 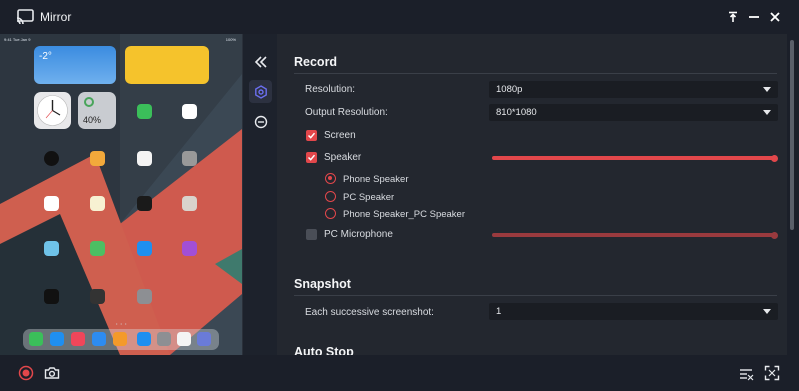 What do you see at coordinates (45, 56) in the screenshot?
I see `weather-temp: -2°` at bounding box center [45, 56].